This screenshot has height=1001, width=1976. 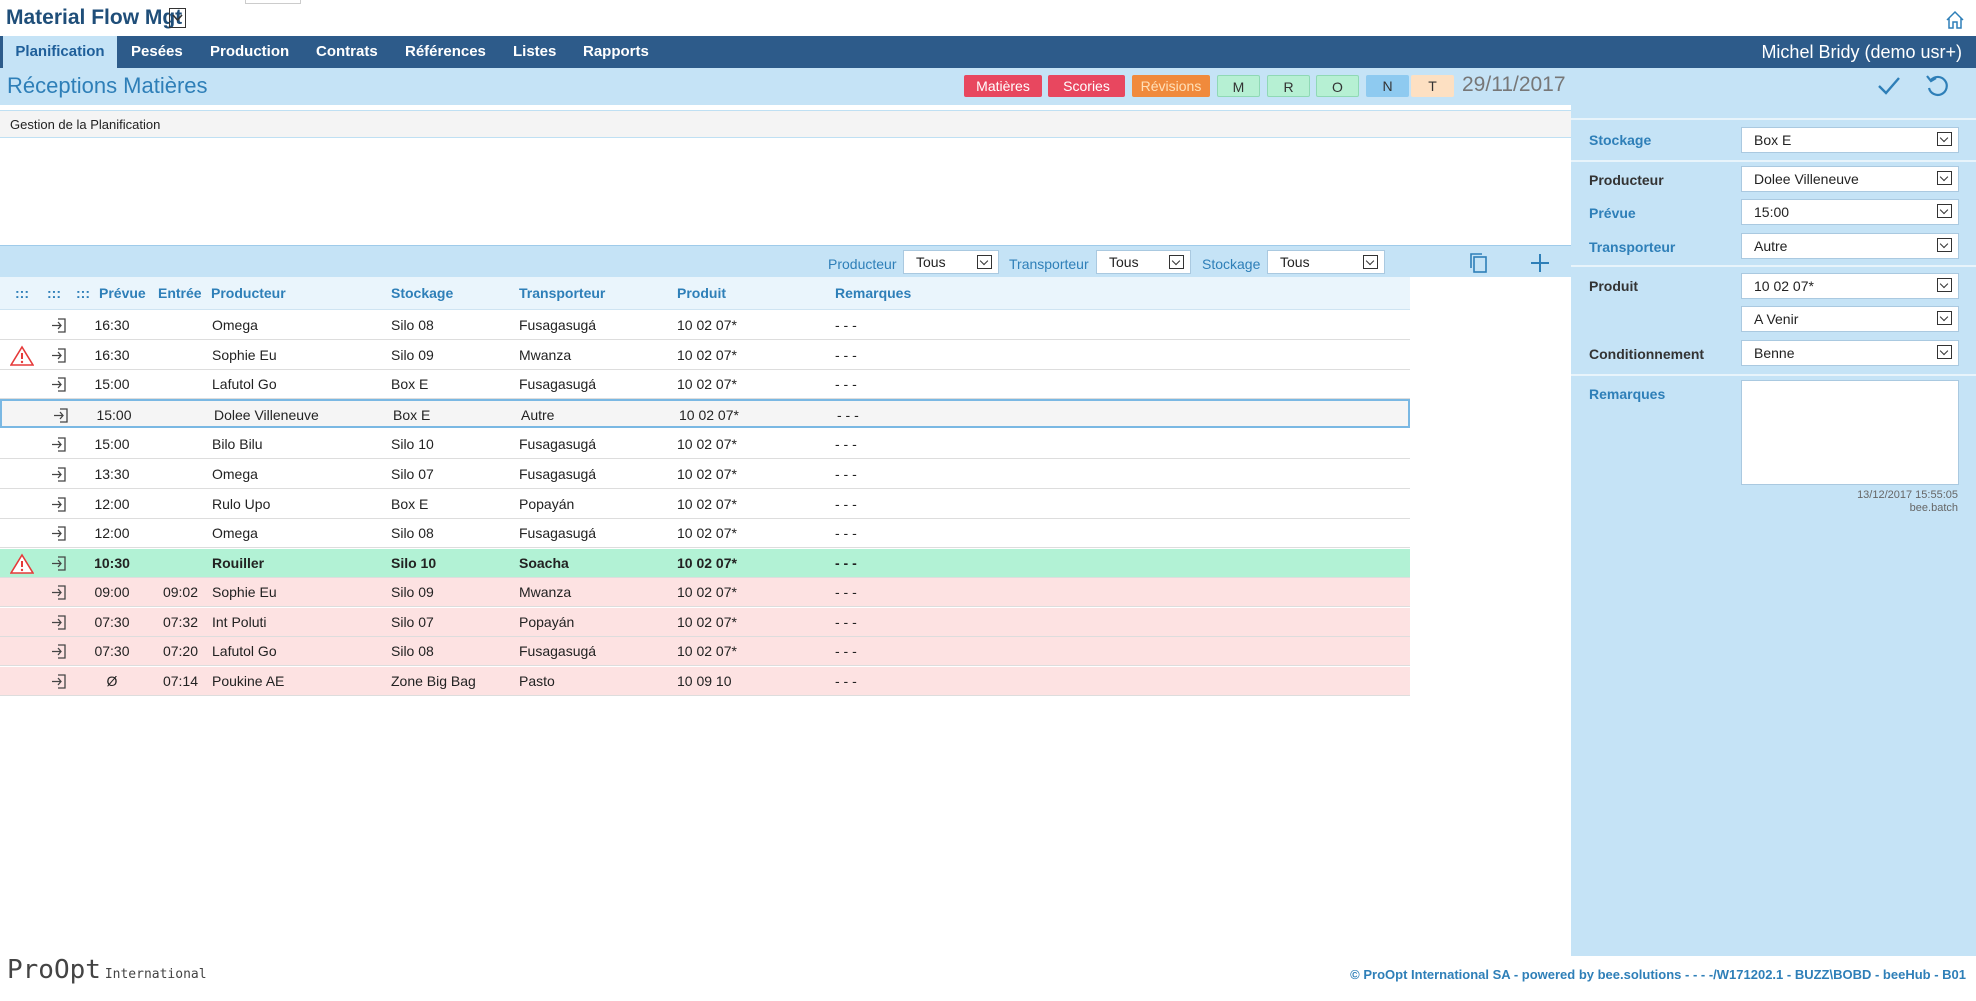 I want to click on user-name: Michel Bridy (demo usr+), so click(x=1861, y=52).